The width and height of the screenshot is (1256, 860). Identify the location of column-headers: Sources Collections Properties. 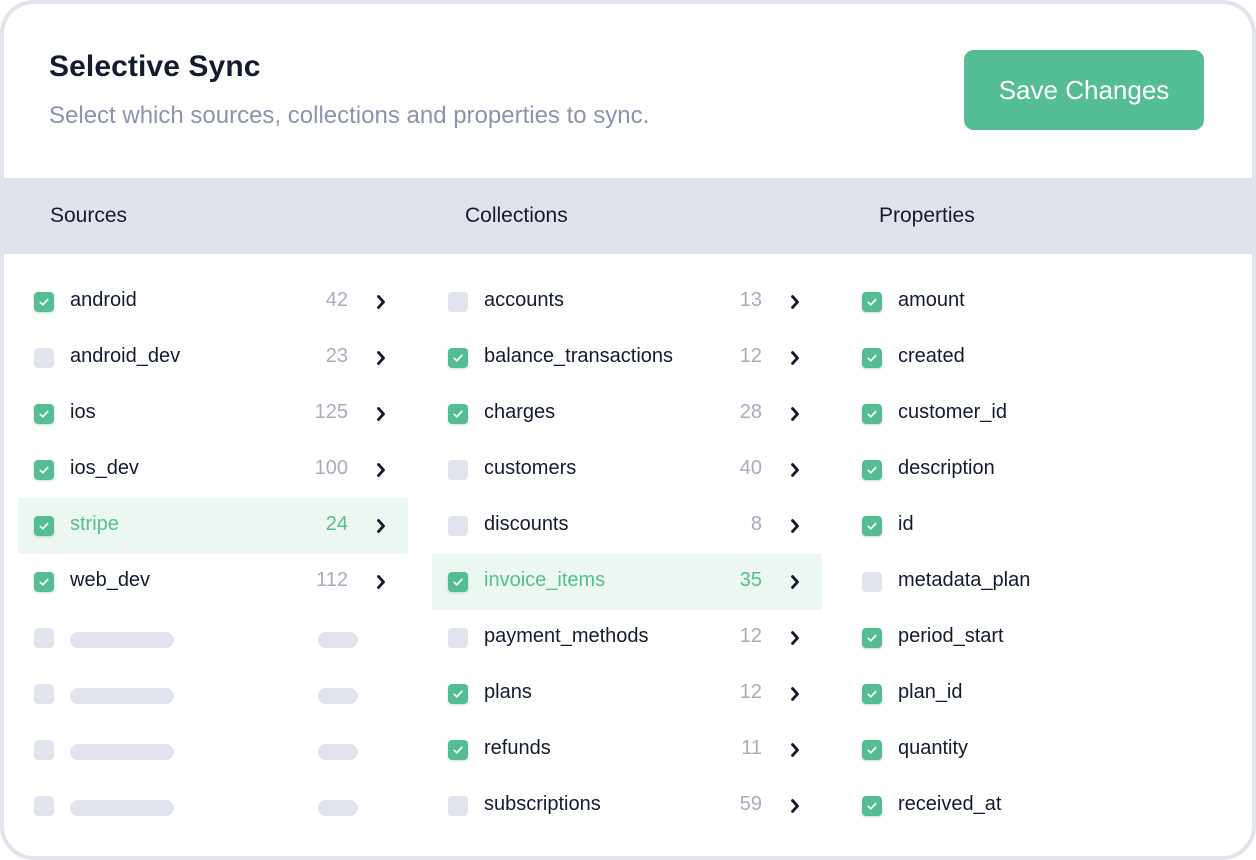
(628, 216).